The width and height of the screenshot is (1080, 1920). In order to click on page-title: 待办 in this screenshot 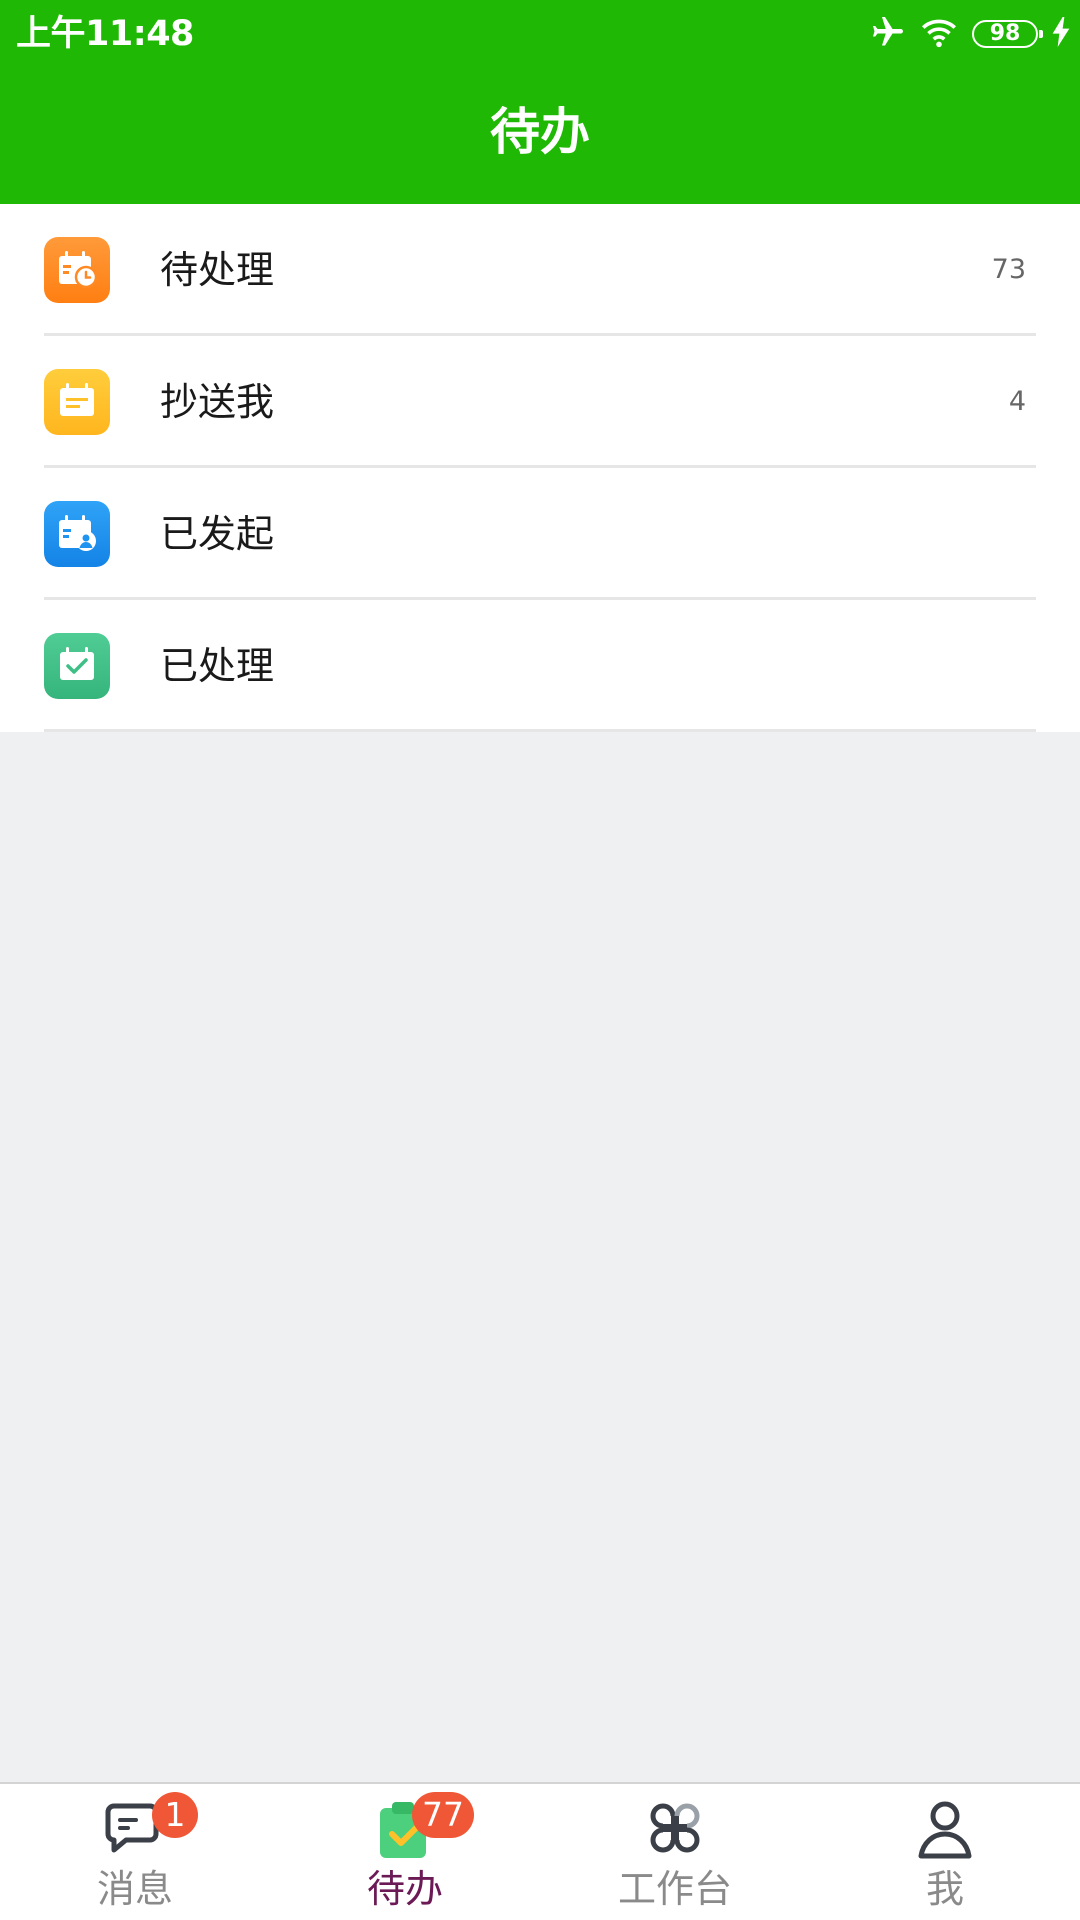, I will do `click(540, 132)`.